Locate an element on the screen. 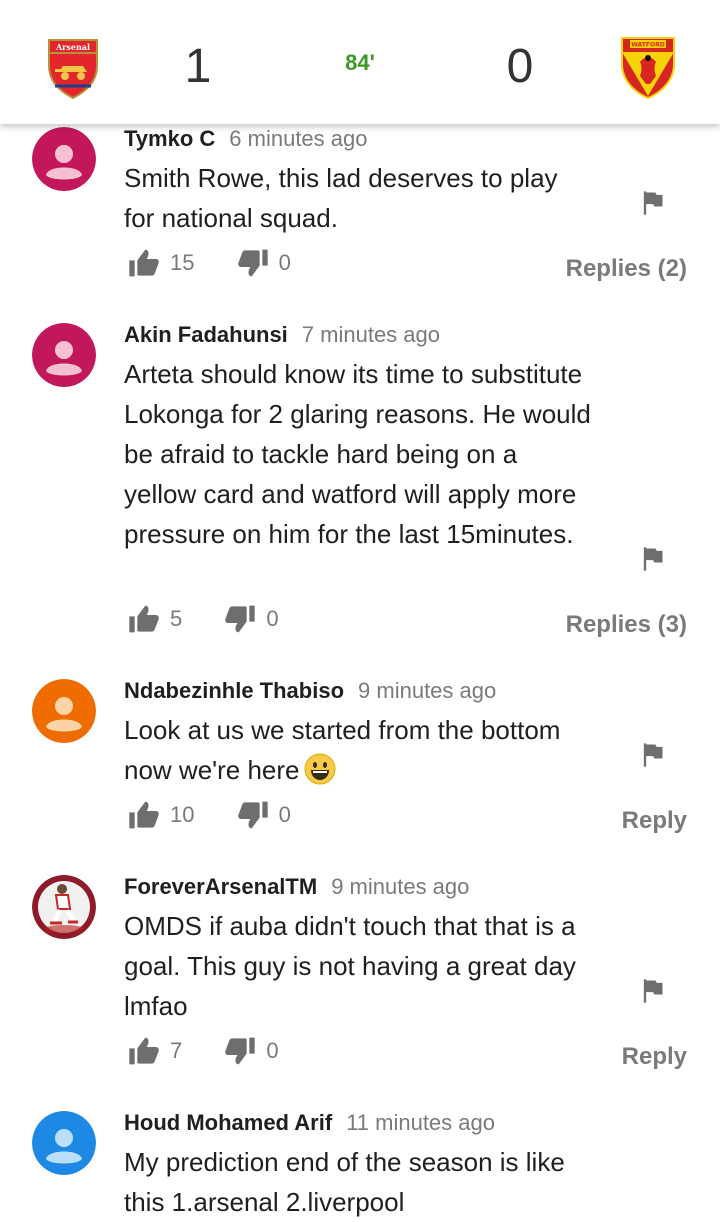  match-minute: 84' is located at coordinates (360, 62).